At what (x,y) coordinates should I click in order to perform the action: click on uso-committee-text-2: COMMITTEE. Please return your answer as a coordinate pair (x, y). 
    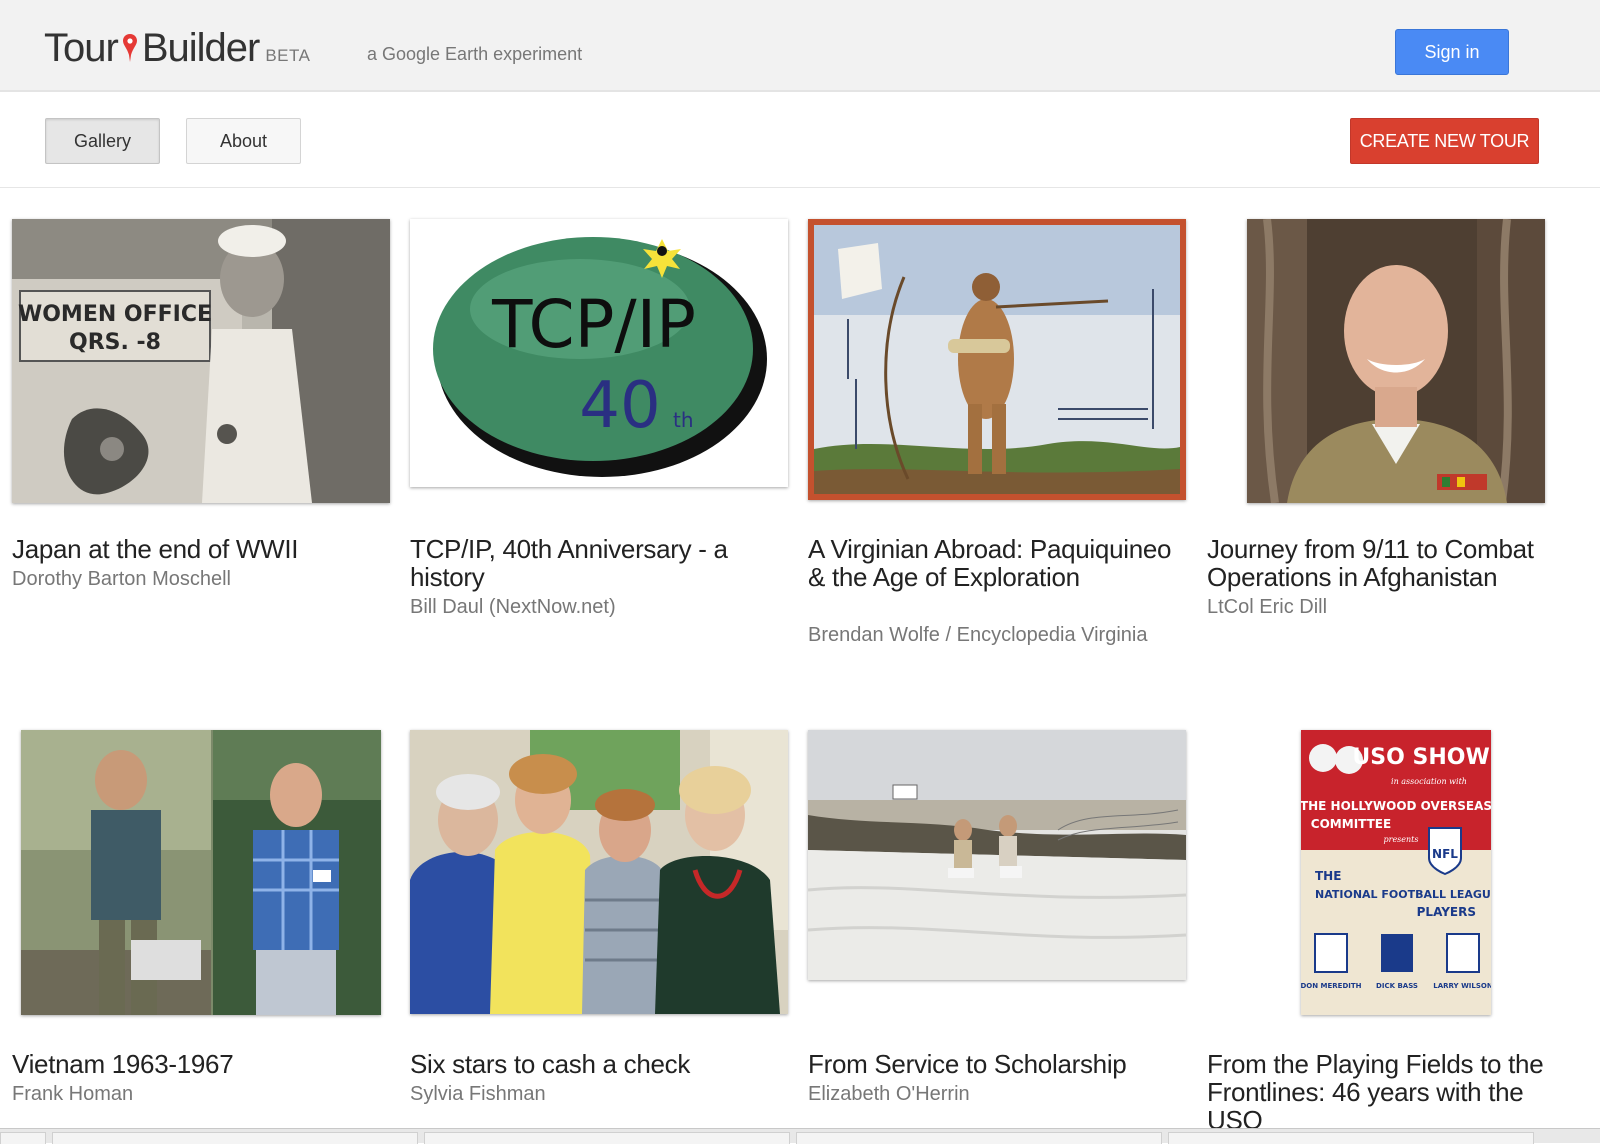
    Looking at the image, I should click on (1351, 824).